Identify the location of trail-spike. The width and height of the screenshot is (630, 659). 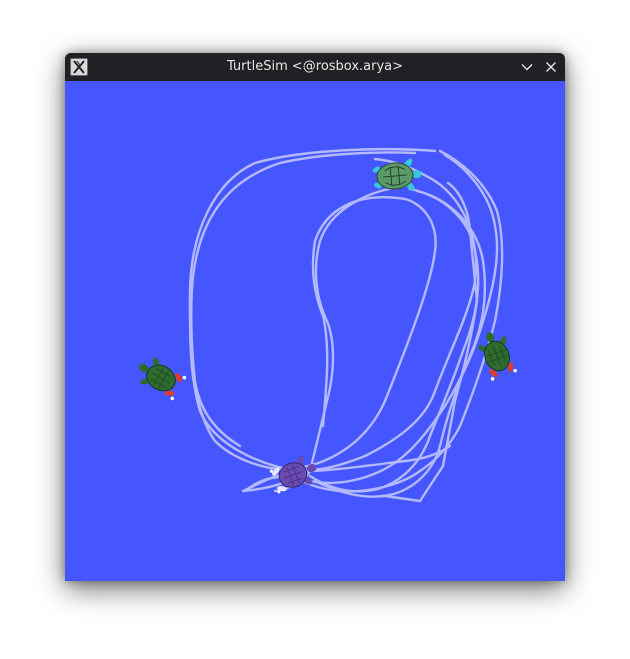
(431, 342).